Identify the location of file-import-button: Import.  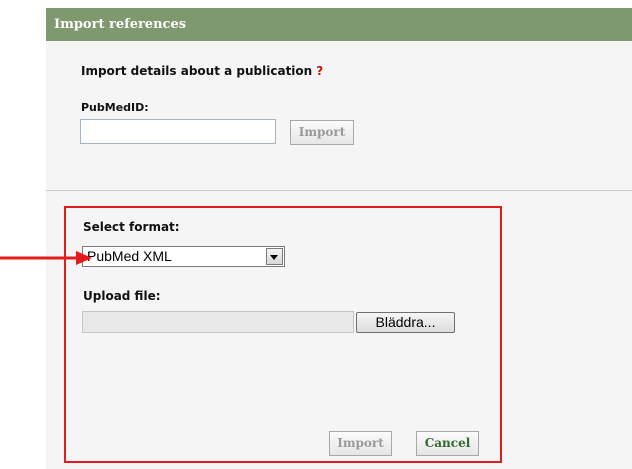
(360, 443).